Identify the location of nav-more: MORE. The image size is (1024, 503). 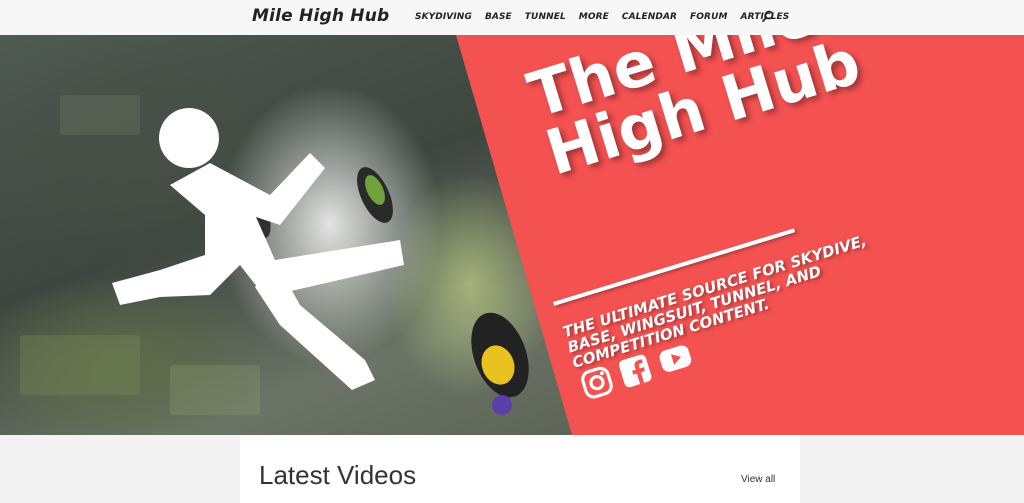
(594, 17).